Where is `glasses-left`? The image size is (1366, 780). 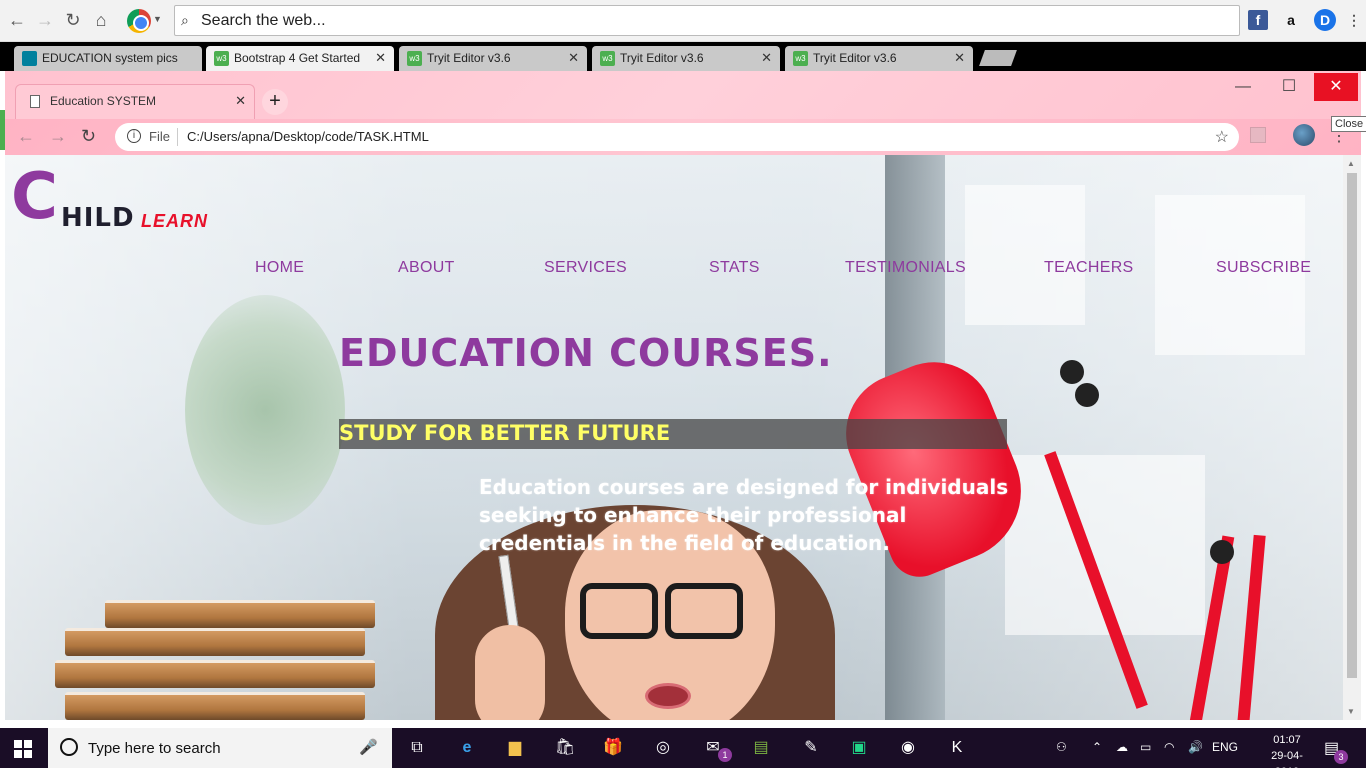
glasses-left is located at coordinates (619, 611).